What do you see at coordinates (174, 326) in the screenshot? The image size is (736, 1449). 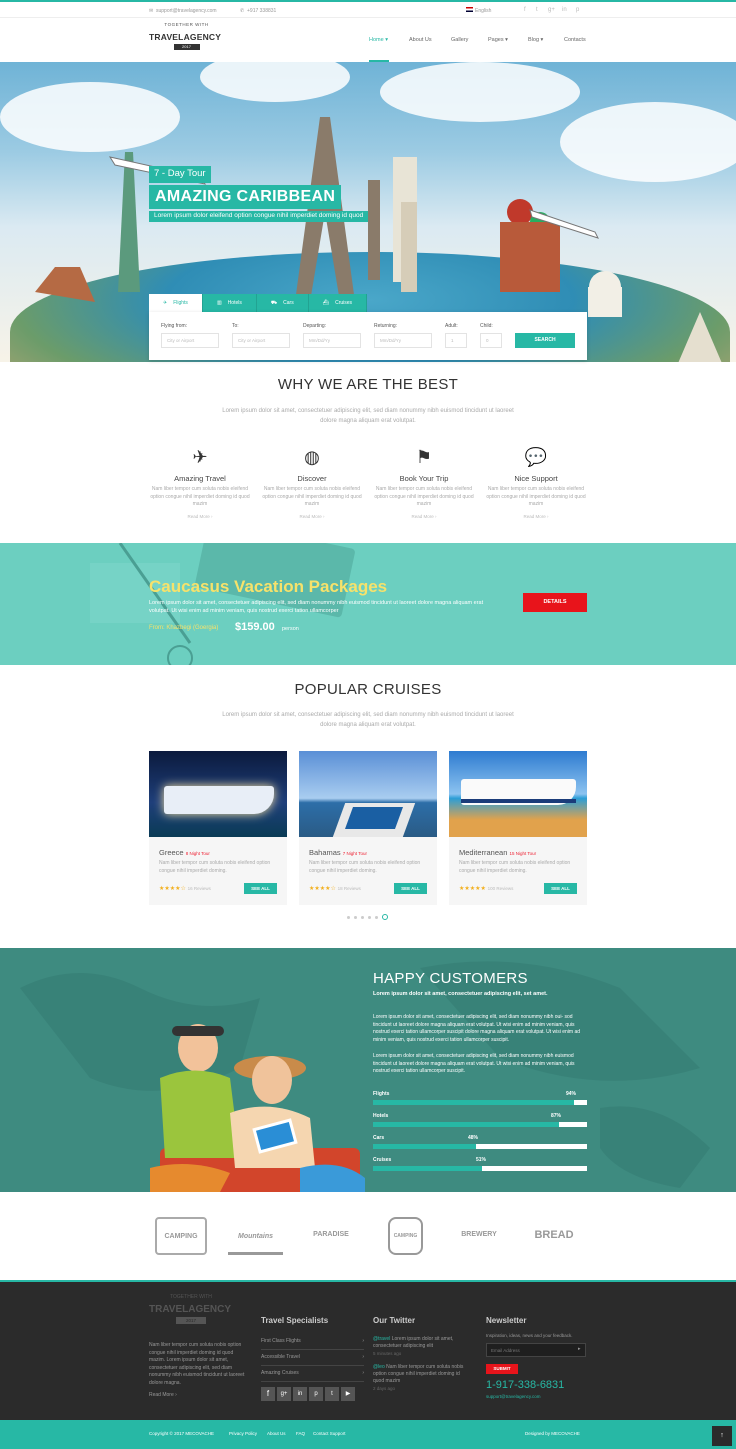 I see `from-label: Flying from:` at bounding box center [174, 326].